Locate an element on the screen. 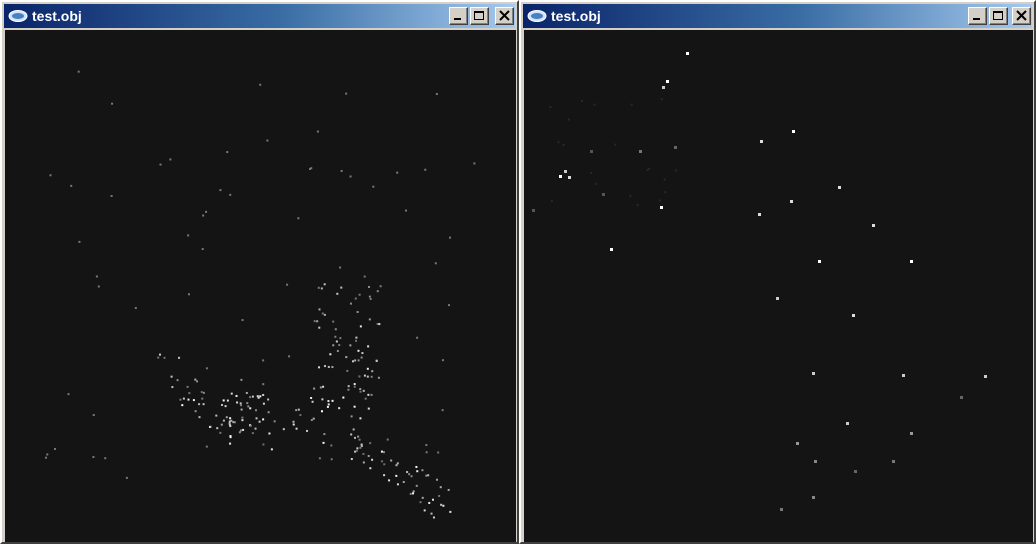 The width and height of the screenshot is (1036, 544). right-window-titlebar: test.obj is located at coordinates (777, 16).